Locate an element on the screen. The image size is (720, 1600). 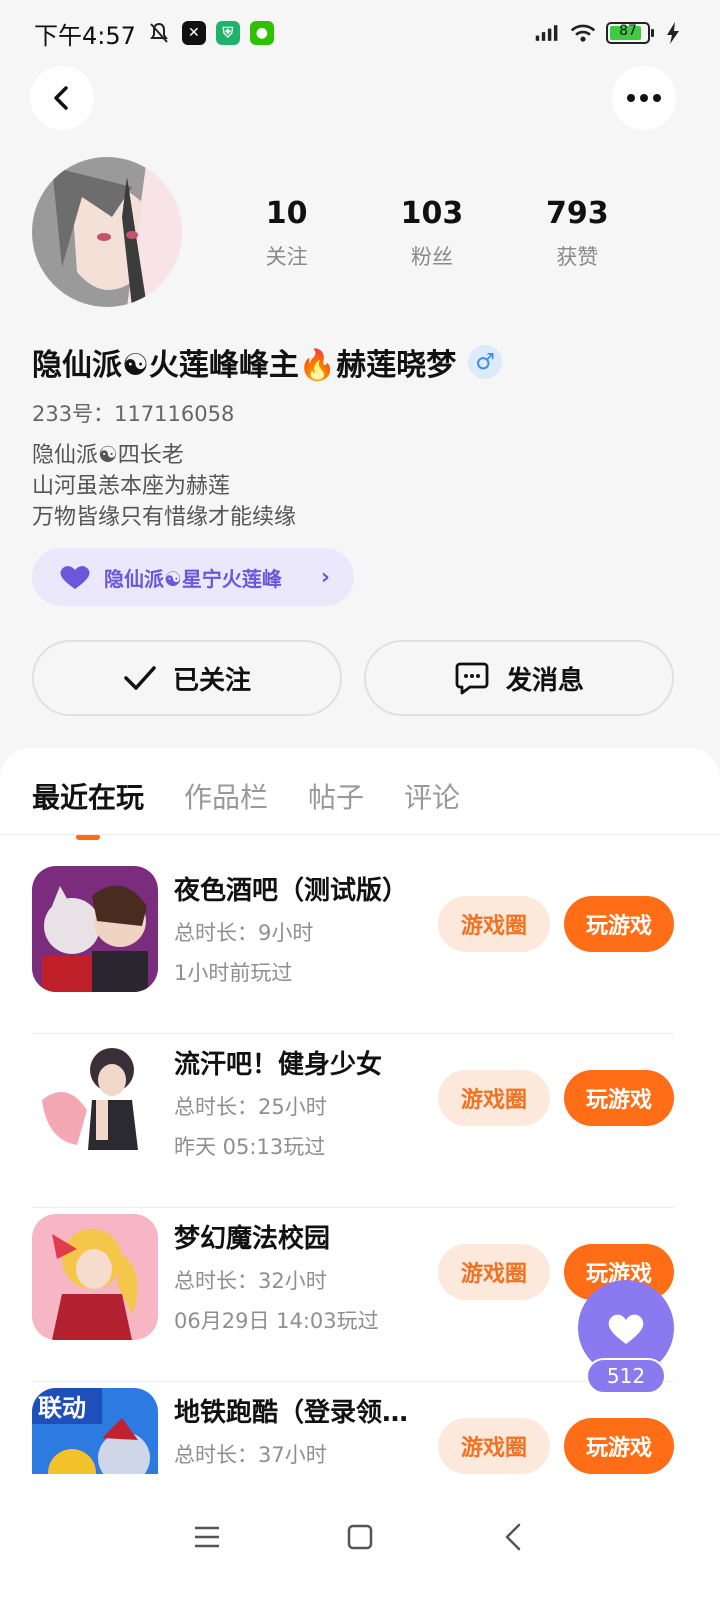
game-duration: 总时长：37小时 is located at coordinates (250, 1455).